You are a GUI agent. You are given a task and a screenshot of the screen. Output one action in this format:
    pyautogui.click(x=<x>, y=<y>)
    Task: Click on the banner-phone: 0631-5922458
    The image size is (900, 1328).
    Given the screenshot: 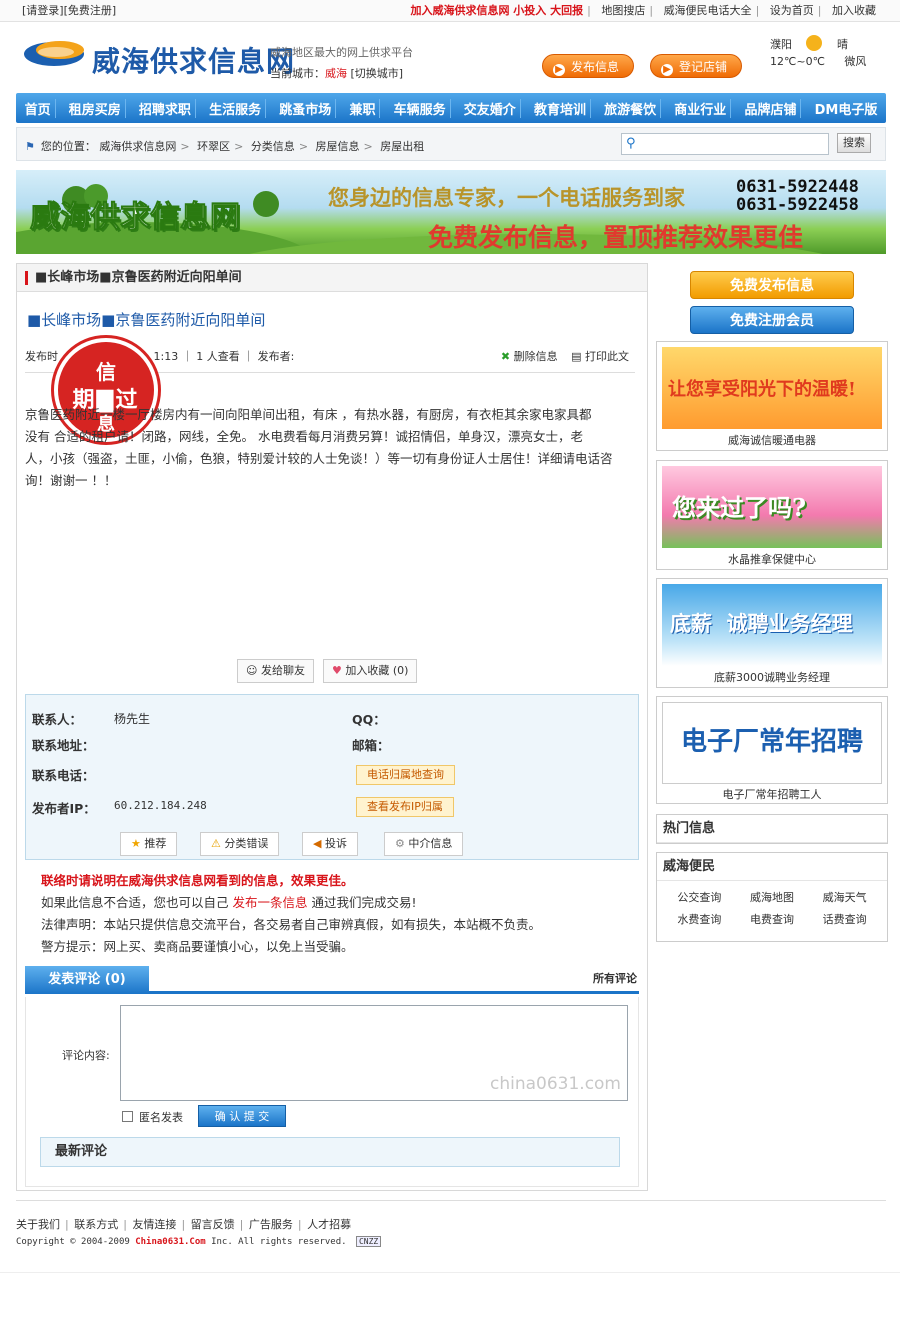 What is the action you would take?
    pyautogui.click(x=797, y=205)
    